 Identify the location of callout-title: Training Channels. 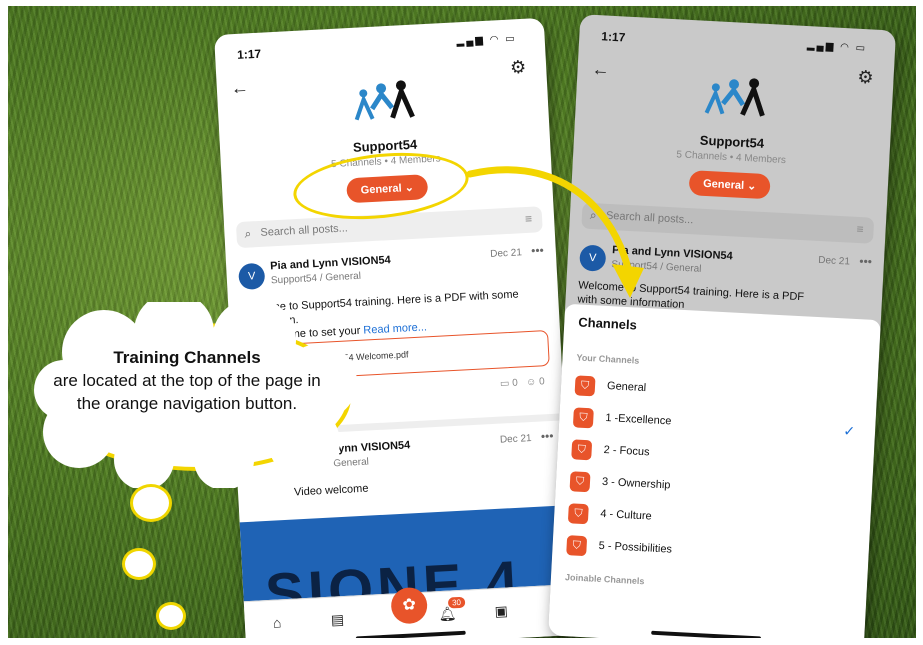
(187, 357).